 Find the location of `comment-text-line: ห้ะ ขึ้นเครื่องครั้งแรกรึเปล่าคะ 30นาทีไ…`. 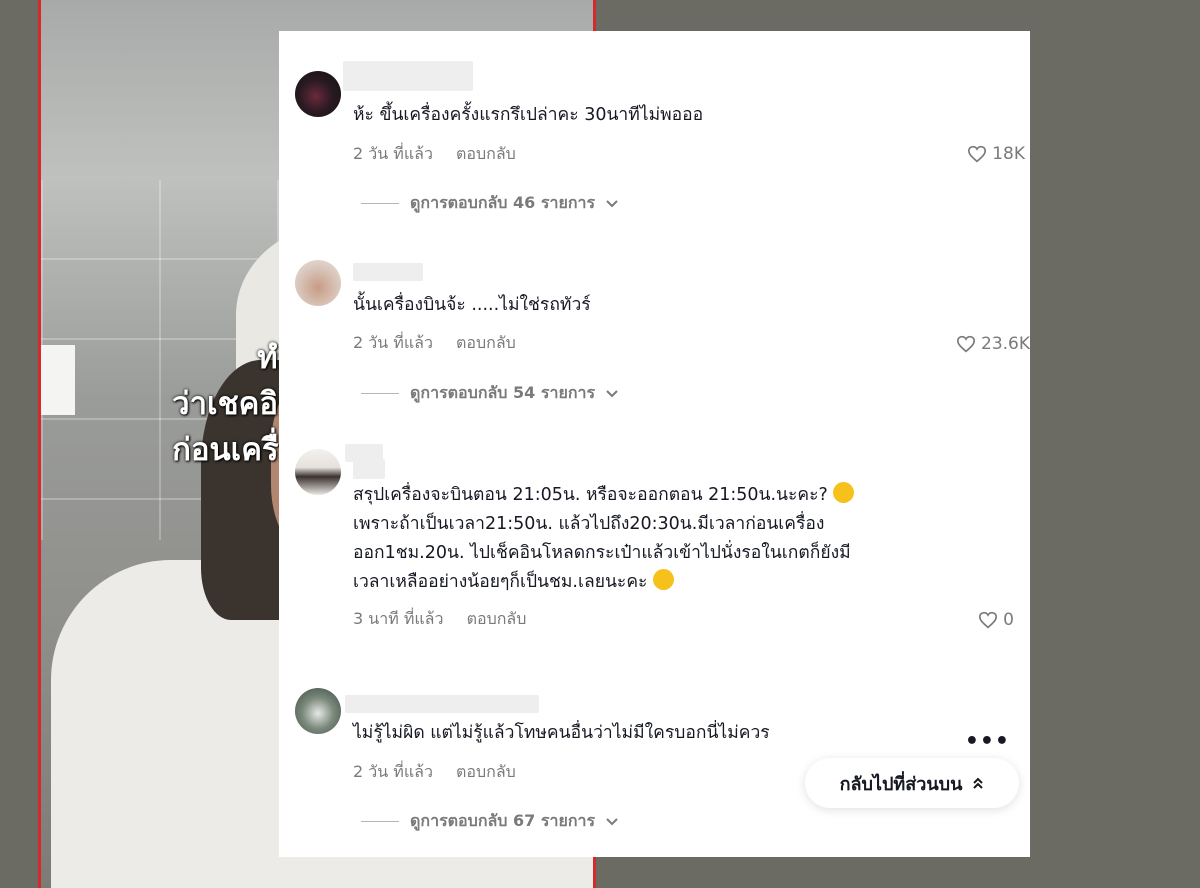

comment-text-line: ห้ะ ขึ้นเครื่องครั้งแรกรึเปล่าคะ 30นาทีไ… is located at coordinates (528, 115).